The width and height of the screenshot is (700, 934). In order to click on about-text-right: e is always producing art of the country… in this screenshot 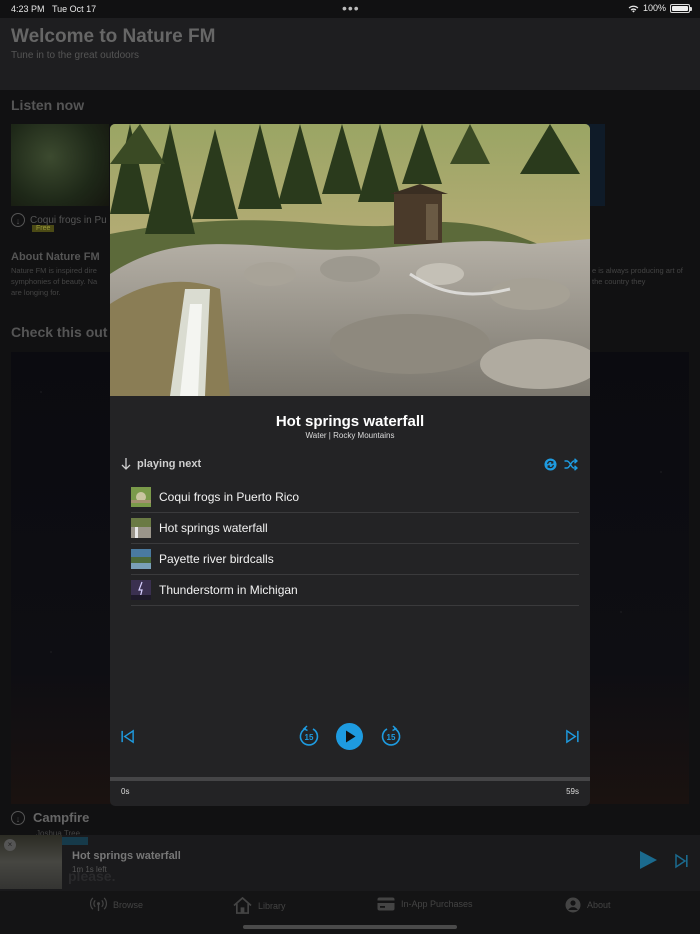, I will do `click(637, 276)`.